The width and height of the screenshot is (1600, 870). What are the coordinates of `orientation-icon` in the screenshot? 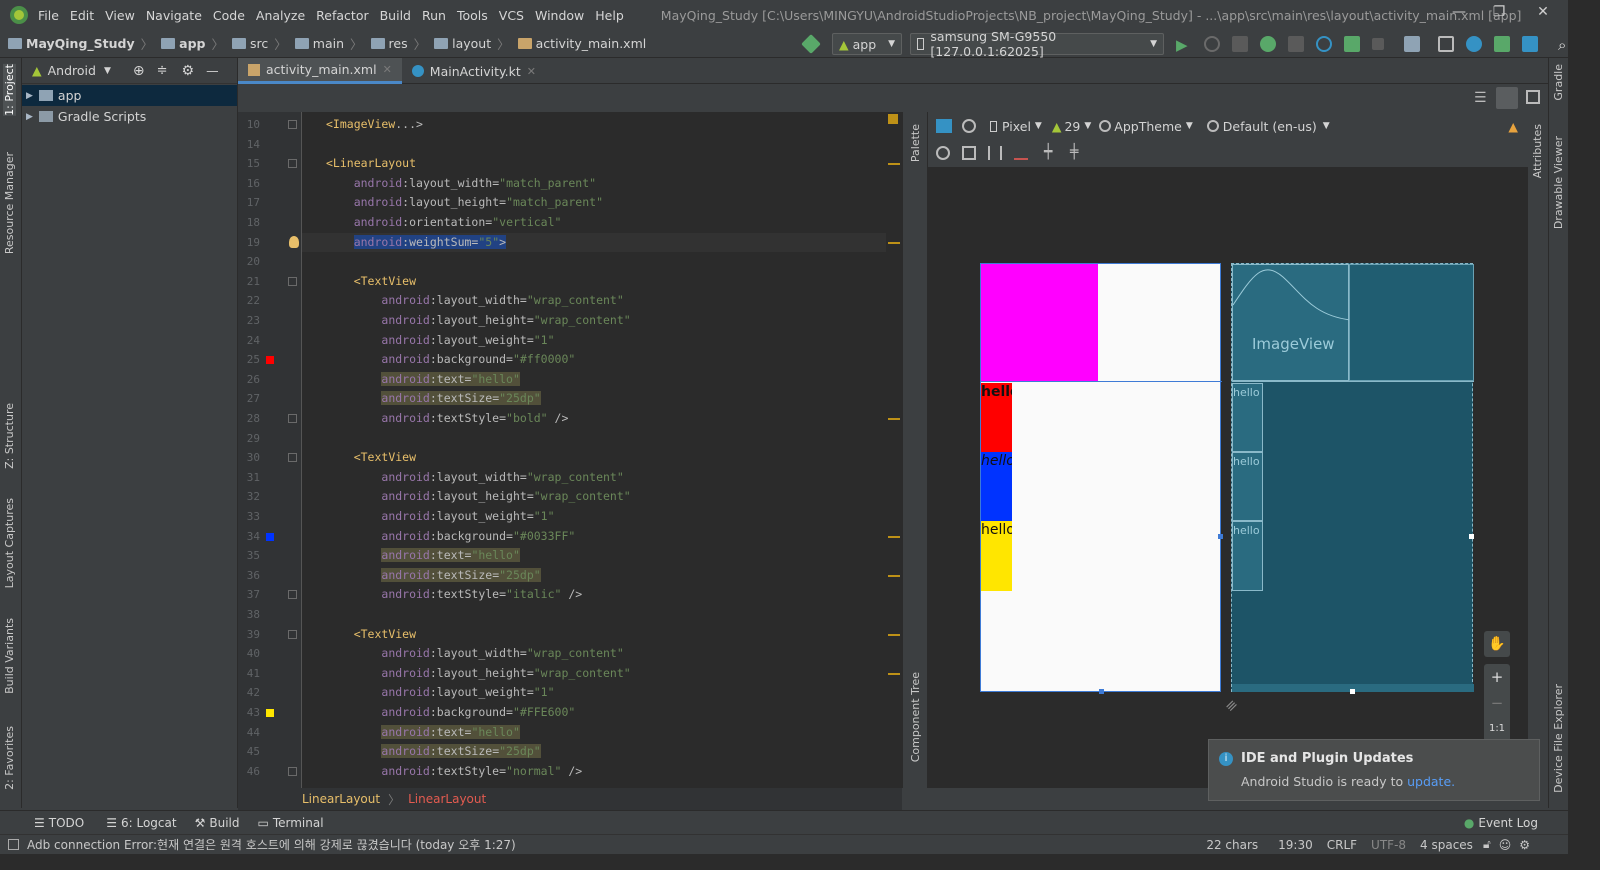 It's located at (969, 126).